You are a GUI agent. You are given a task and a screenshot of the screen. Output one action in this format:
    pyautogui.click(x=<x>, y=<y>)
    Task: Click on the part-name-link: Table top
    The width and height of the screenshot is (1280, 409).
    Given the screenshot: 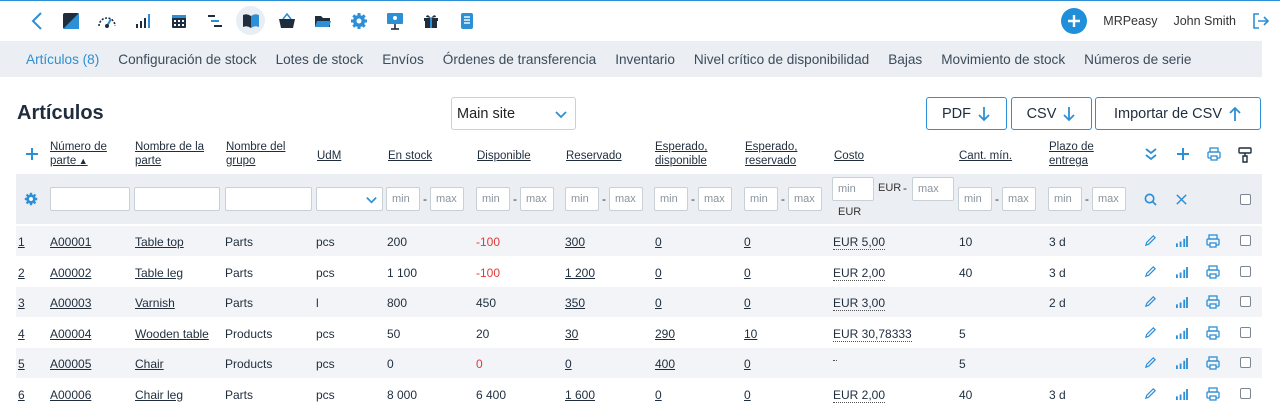 What is the action you would take?
    pyautogui.click(x=159, y=242)
    